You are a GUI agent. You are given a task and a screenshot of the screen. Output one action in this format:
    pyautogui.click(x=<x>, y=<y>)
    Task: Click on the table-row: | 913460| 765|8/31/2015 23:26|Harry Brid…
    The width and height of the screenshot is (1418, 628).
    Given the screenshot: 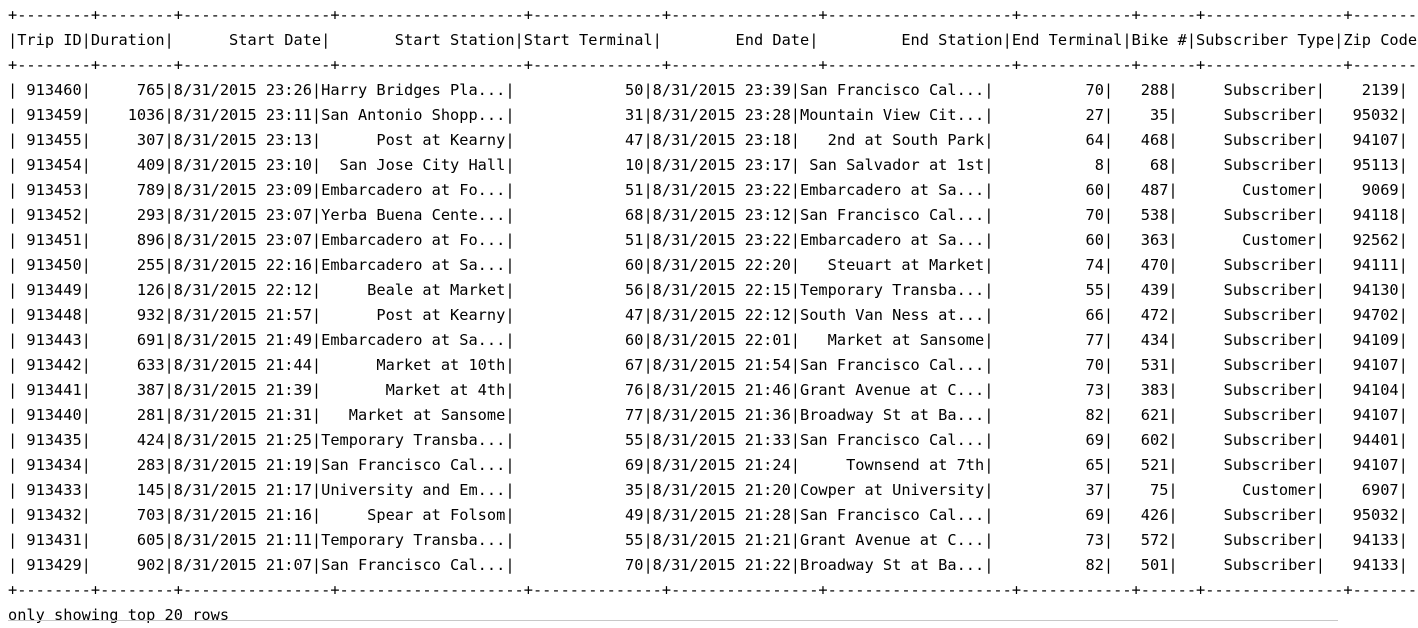 What is the action you would take?
    pyautogui.click(x=708, y=90)
    